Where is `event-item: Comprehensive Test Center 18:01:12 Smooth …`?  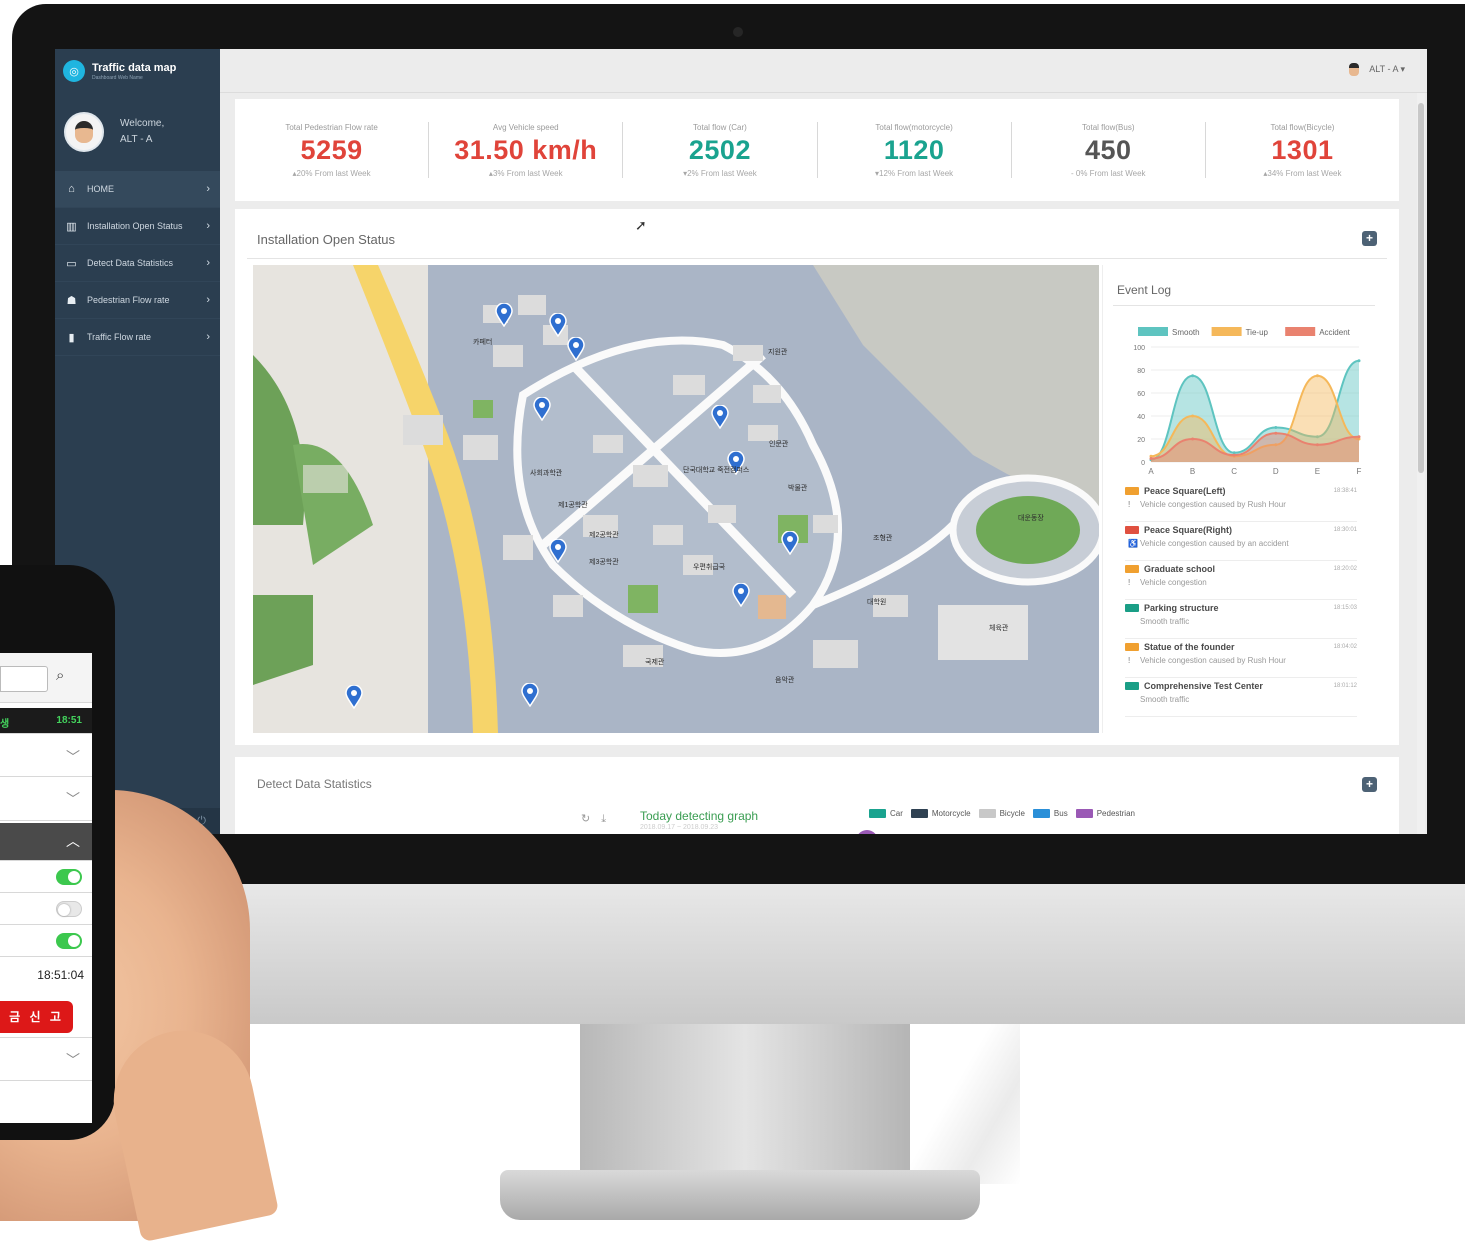 event-item: Comprehensive Test Center 18:01:12 Smooth … is located at coordinates (1241, 697).